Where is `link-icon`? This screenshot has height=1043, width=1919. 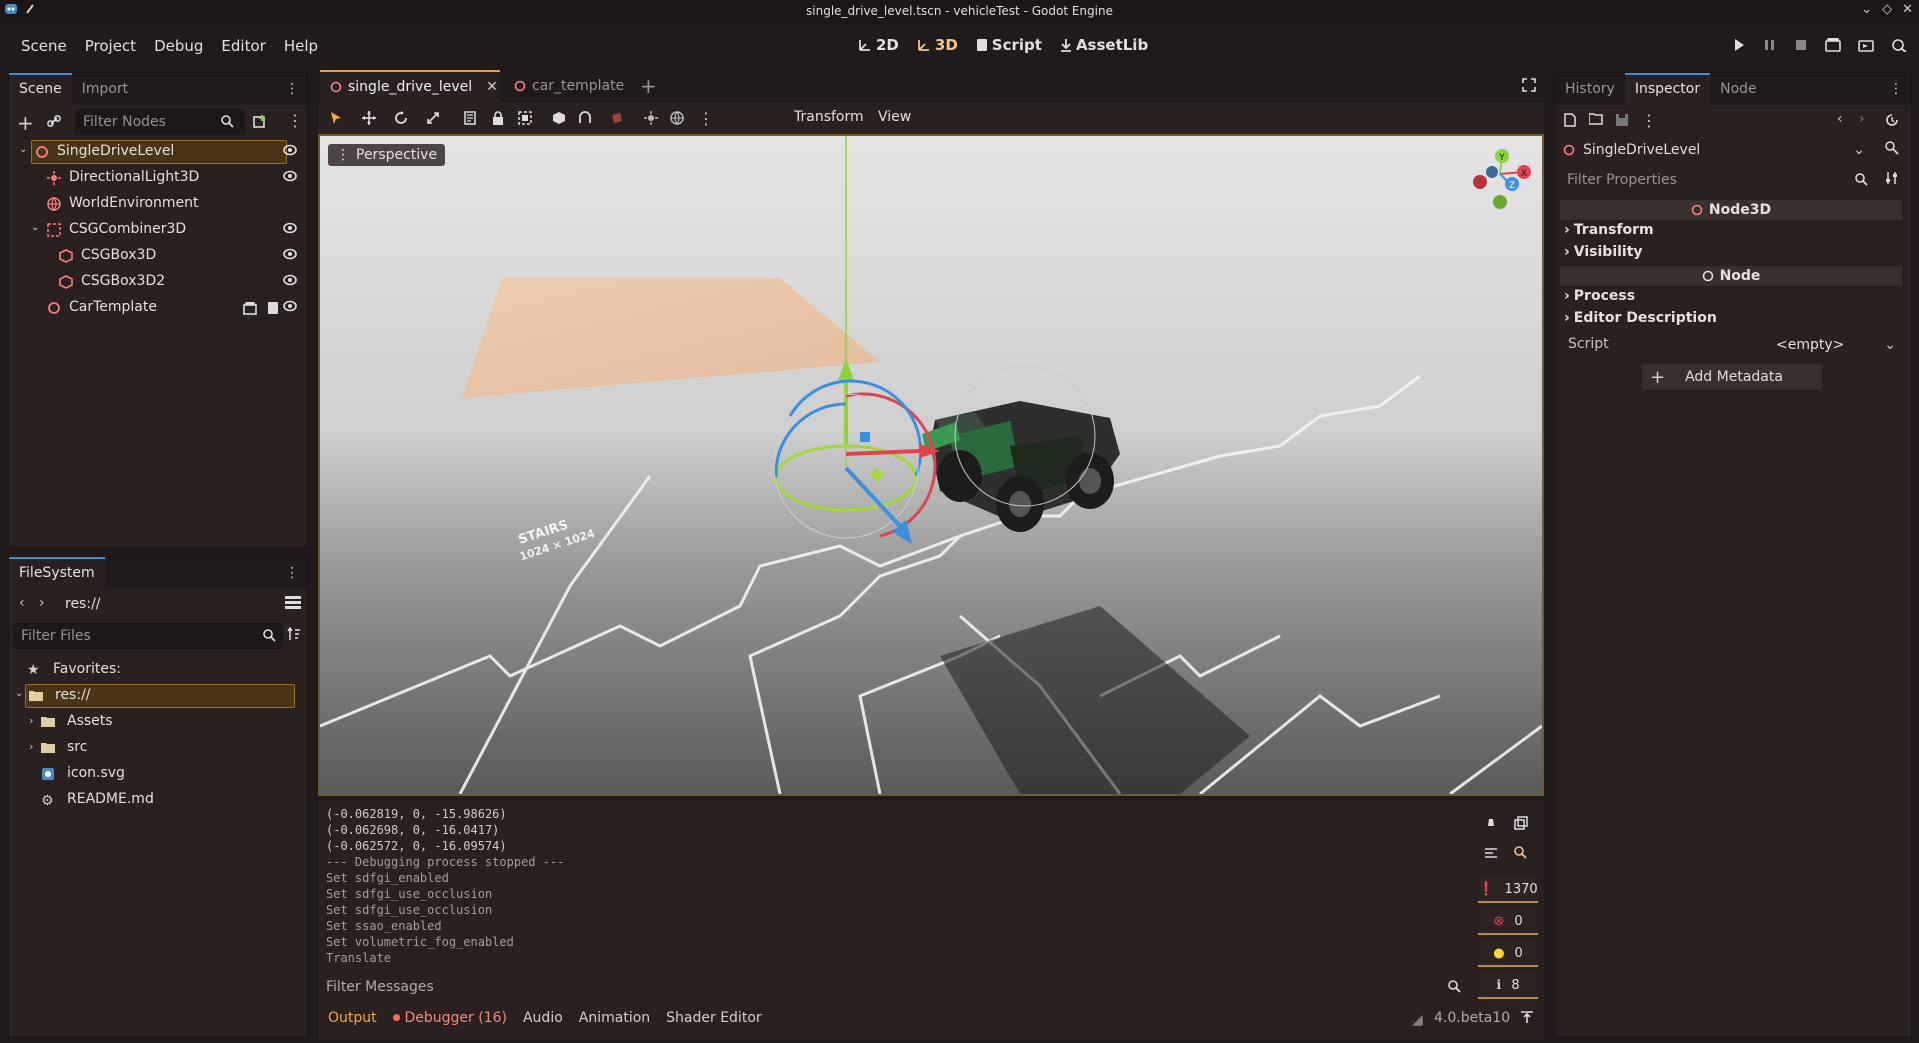 link-icon is located at coordinates (54, 121).